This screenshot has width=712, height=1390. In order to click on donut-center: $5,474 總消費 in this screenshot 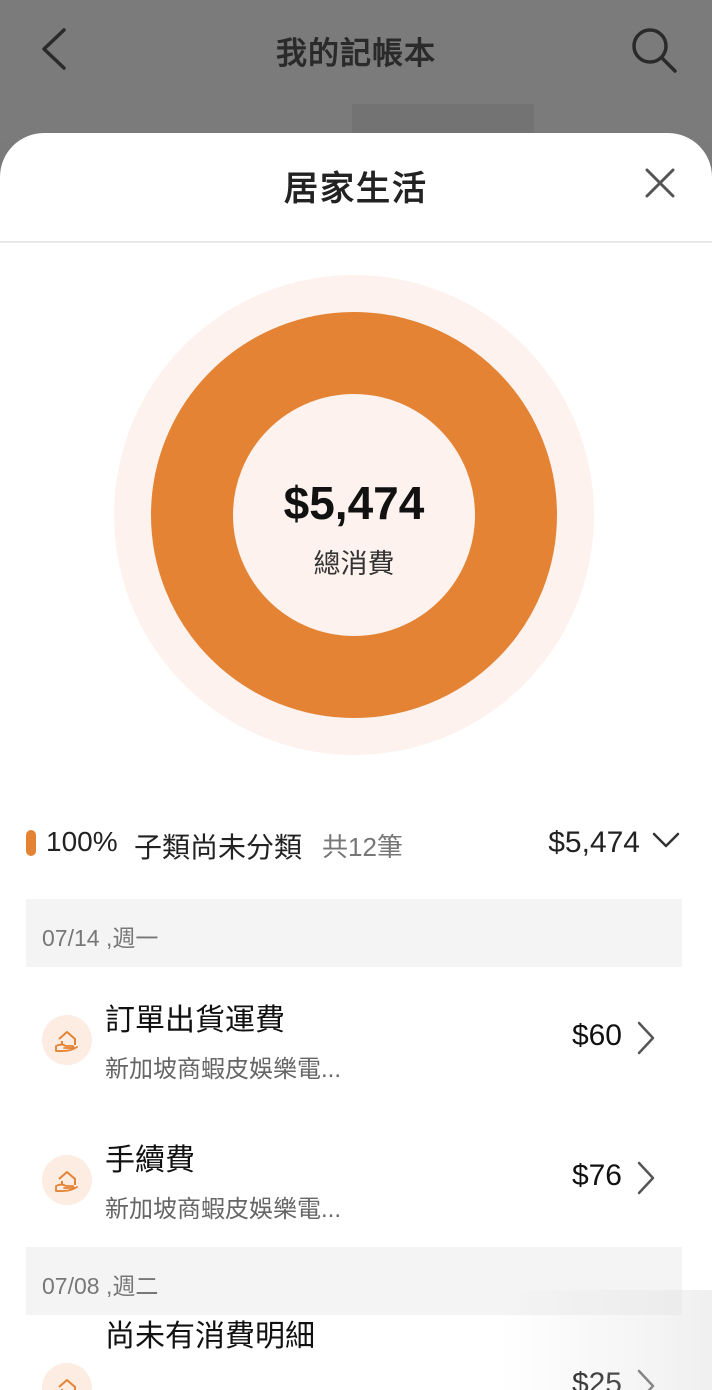, I will do `click(354, 516)`.